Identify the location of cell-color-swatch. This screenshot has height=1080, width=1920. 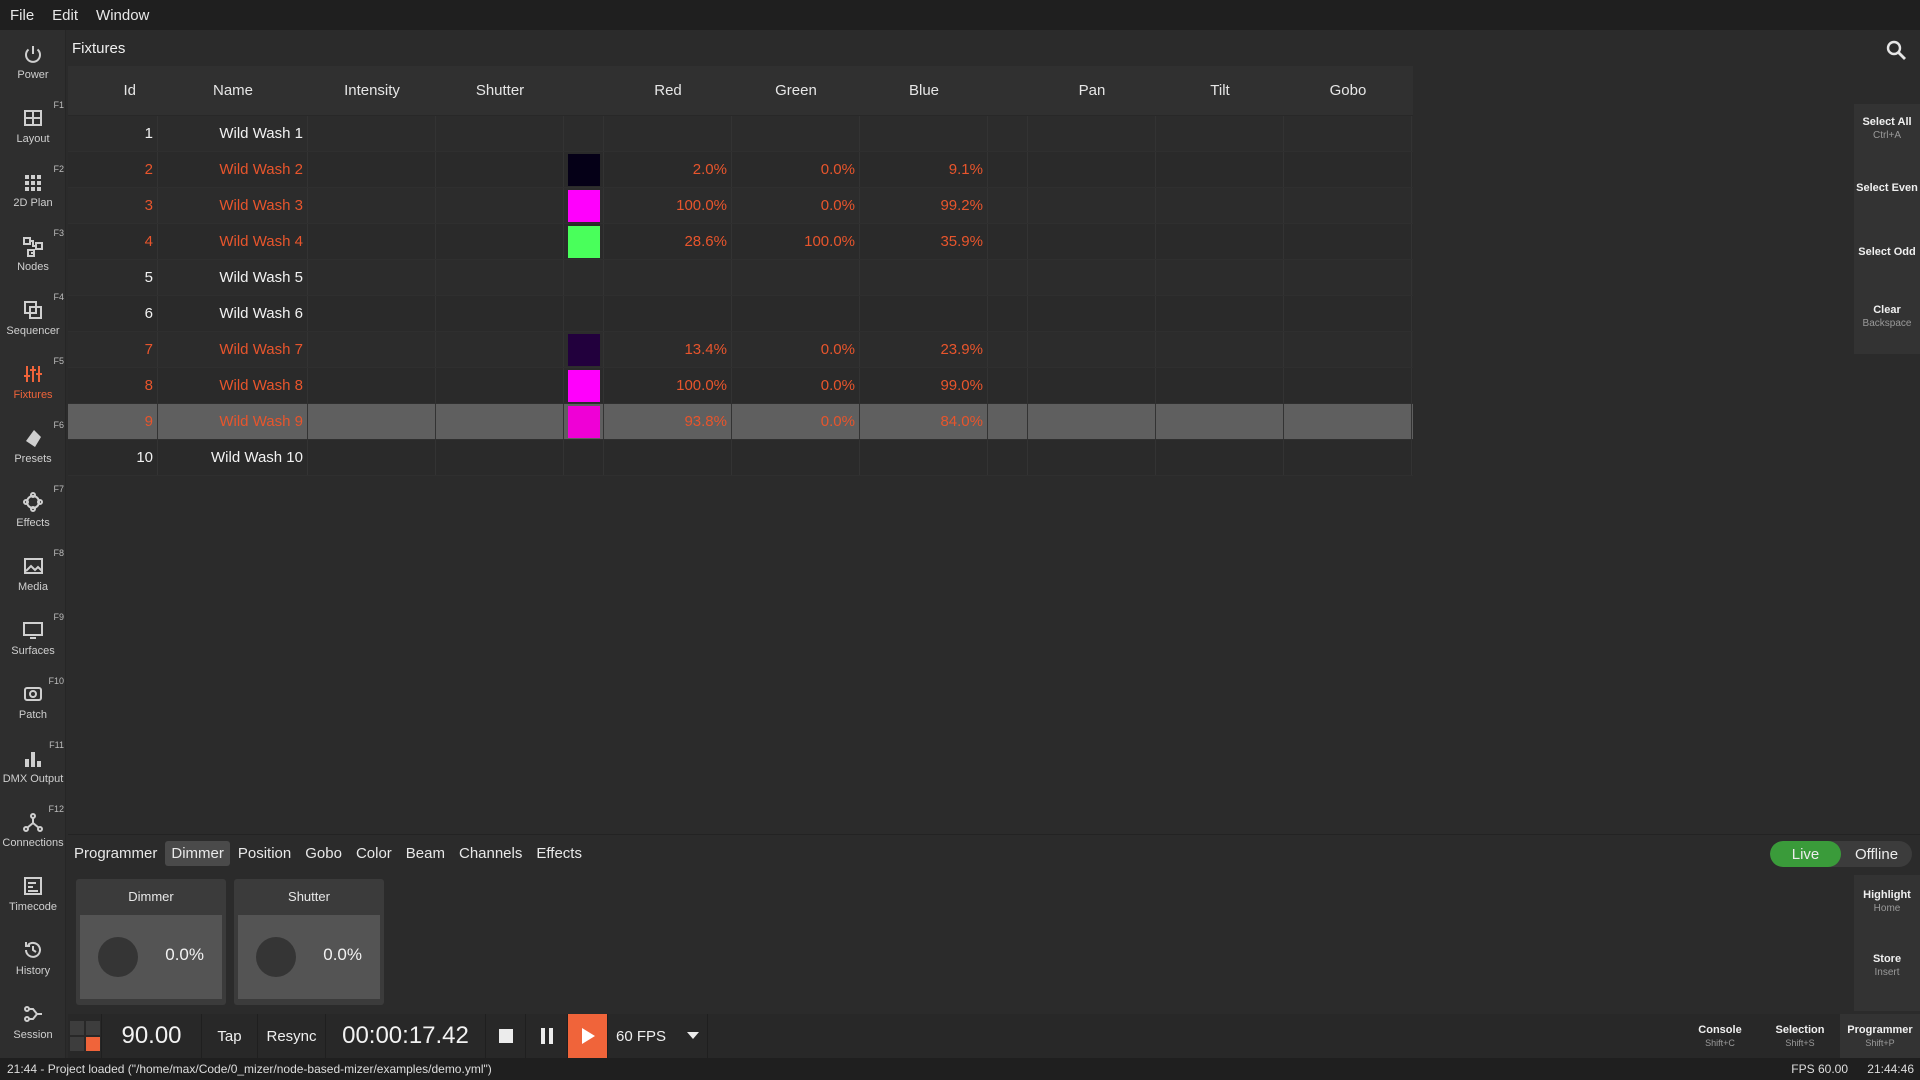
(584, 349).